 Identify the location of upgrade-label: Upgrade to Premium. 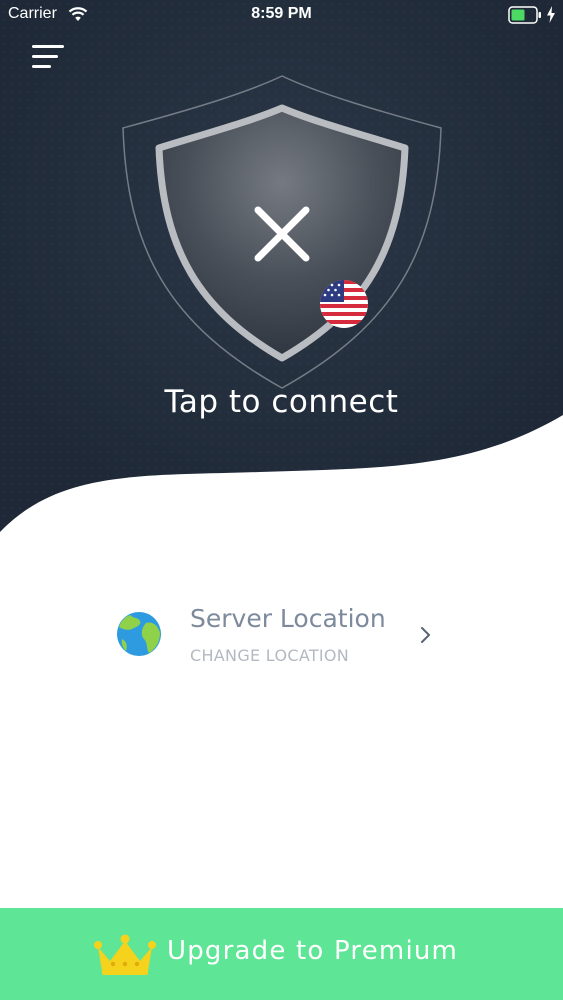
(313, 951).